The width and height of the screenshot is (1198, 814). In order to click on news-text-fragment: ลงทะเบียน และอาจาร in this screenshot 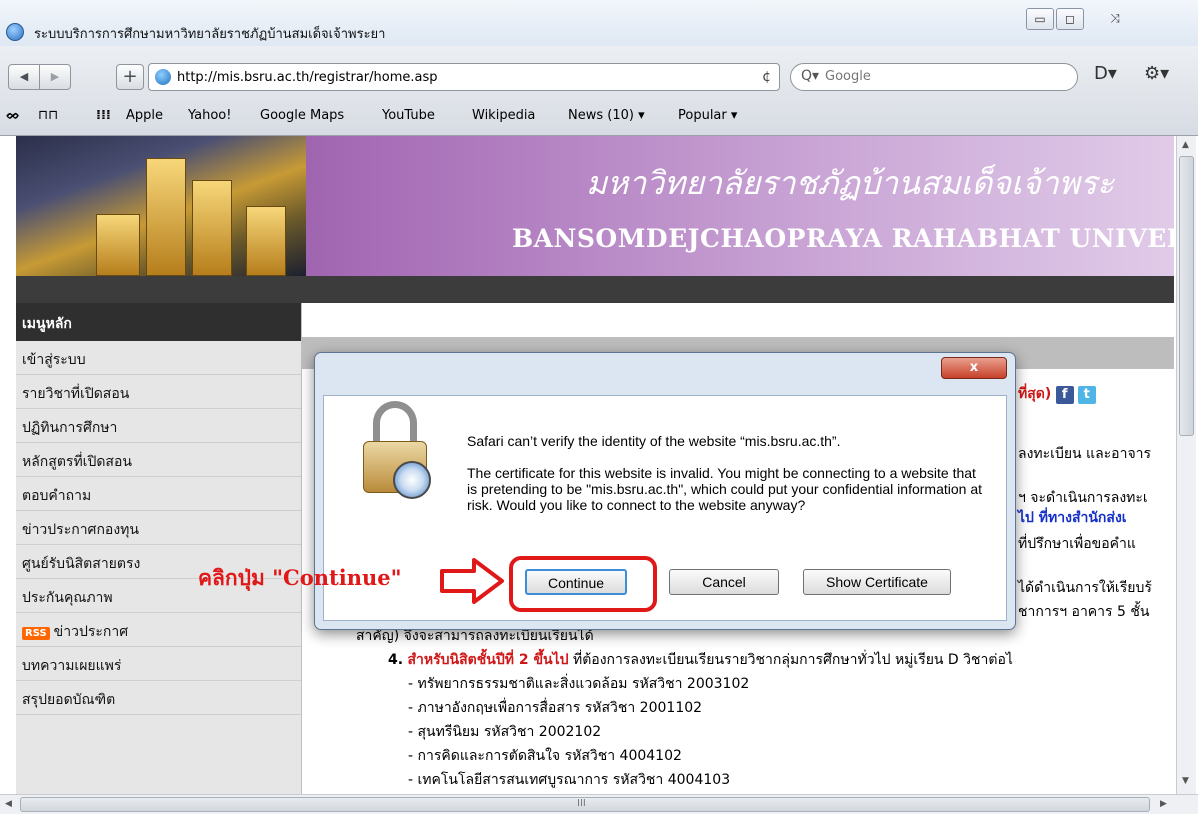, I will do `click(1085, 454)`.